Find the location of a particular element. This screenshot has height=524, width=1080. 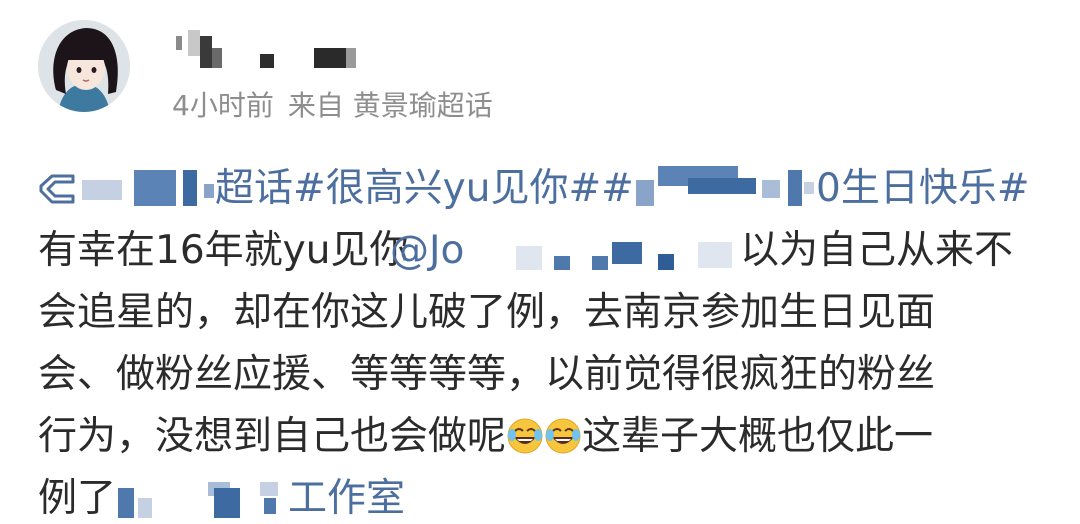

body-text: 例了 is located at coordinates (77, 498).